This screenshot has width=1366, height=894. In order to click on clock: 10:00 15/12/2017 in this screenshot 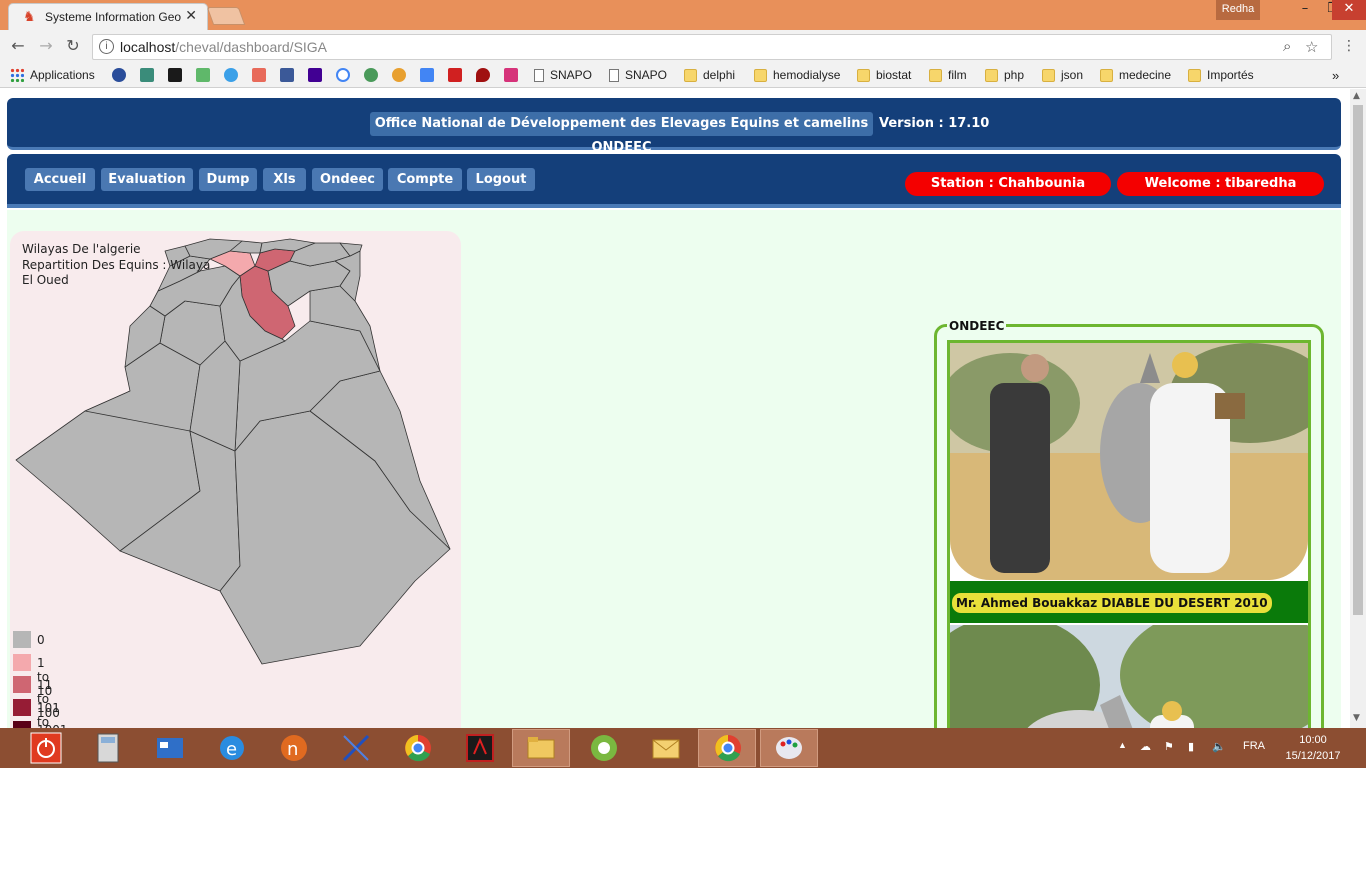, I will do `click(1313, 748)`.